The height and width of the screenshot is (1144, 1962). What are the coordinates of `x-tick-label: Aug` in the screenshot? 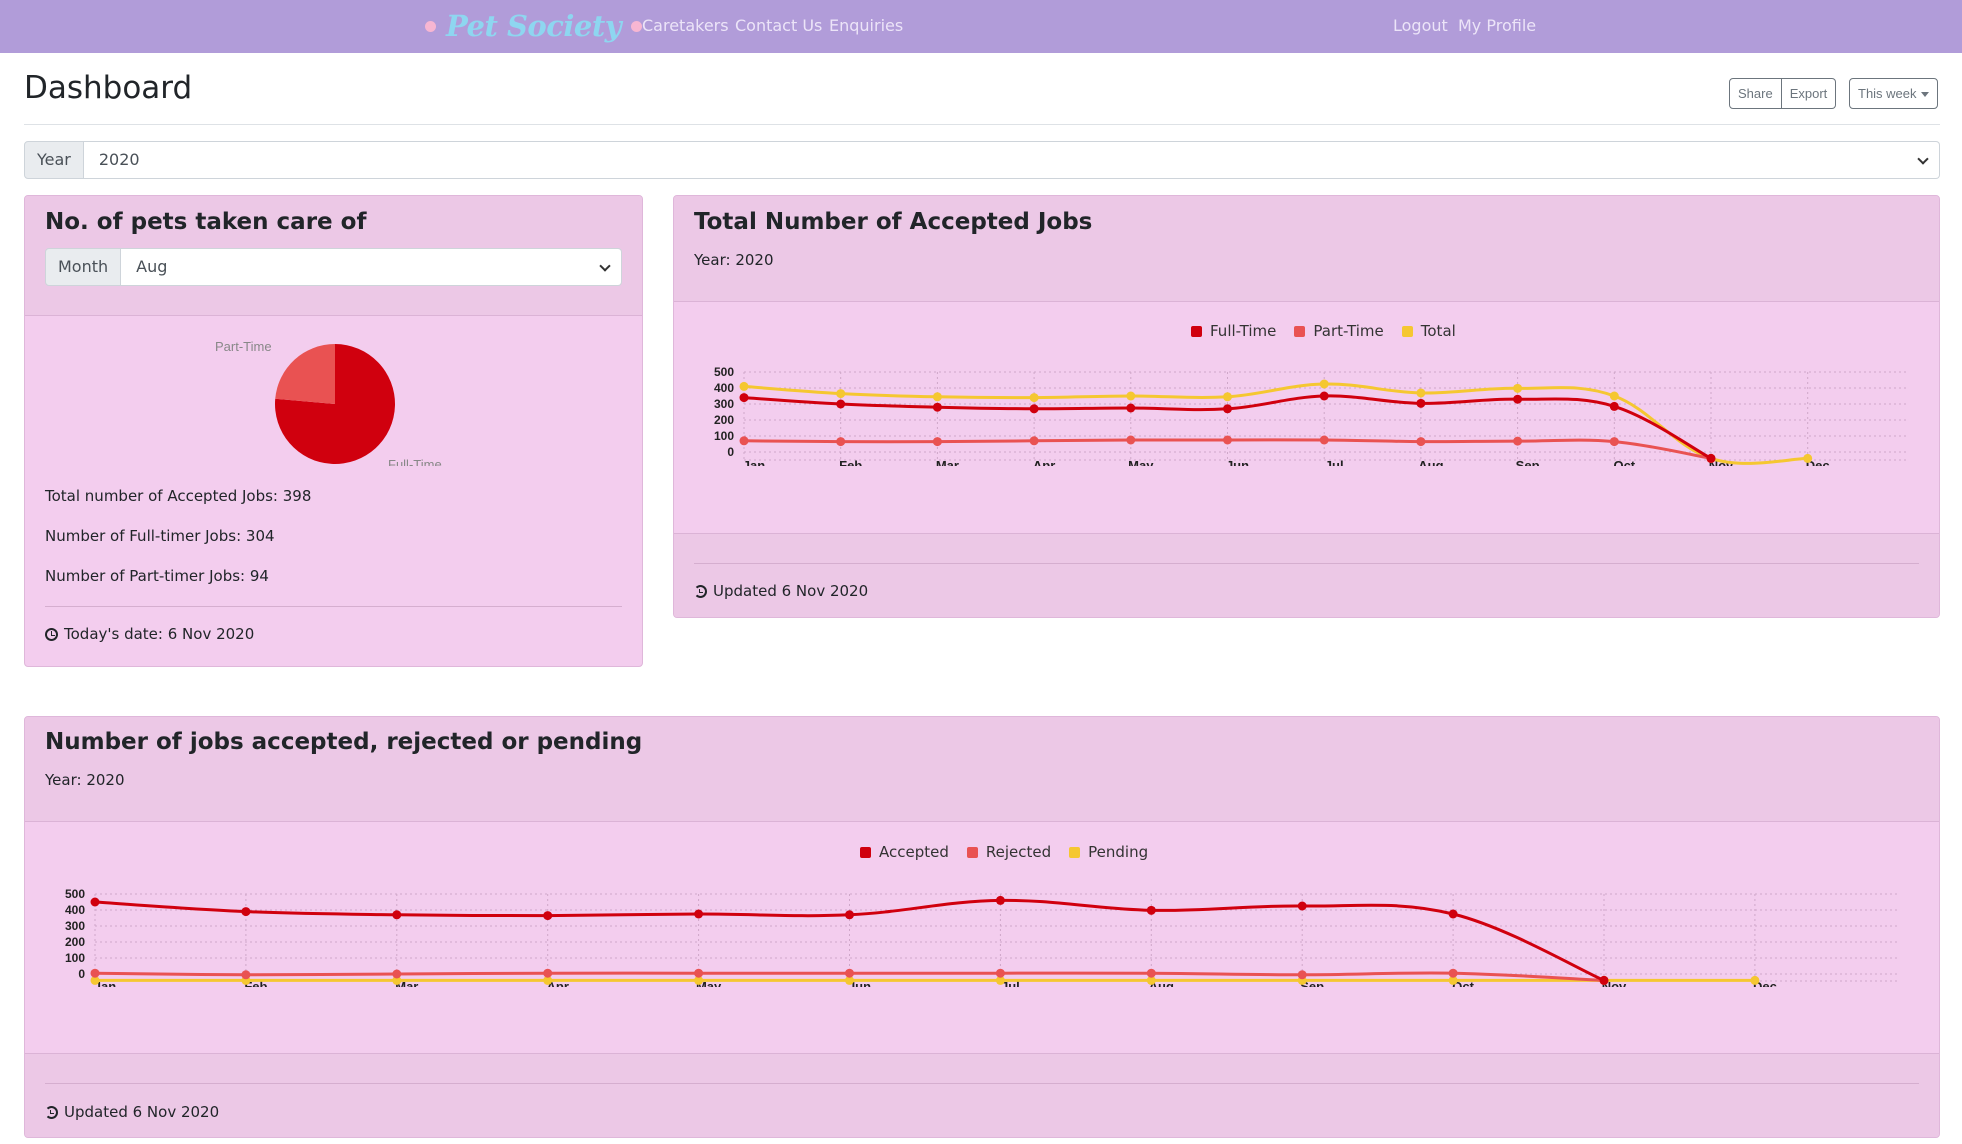 It's located at (1430, 462).